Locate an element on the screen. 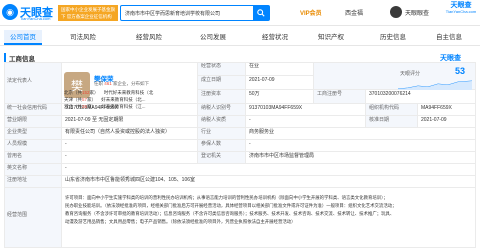 This screenshot has height=251, width=480. company-tabs: 公司首页 司法风险 经营风险 公司发展 经营状况 知识产权 历史信息 自主信息 is located at coordinates (240, 38).